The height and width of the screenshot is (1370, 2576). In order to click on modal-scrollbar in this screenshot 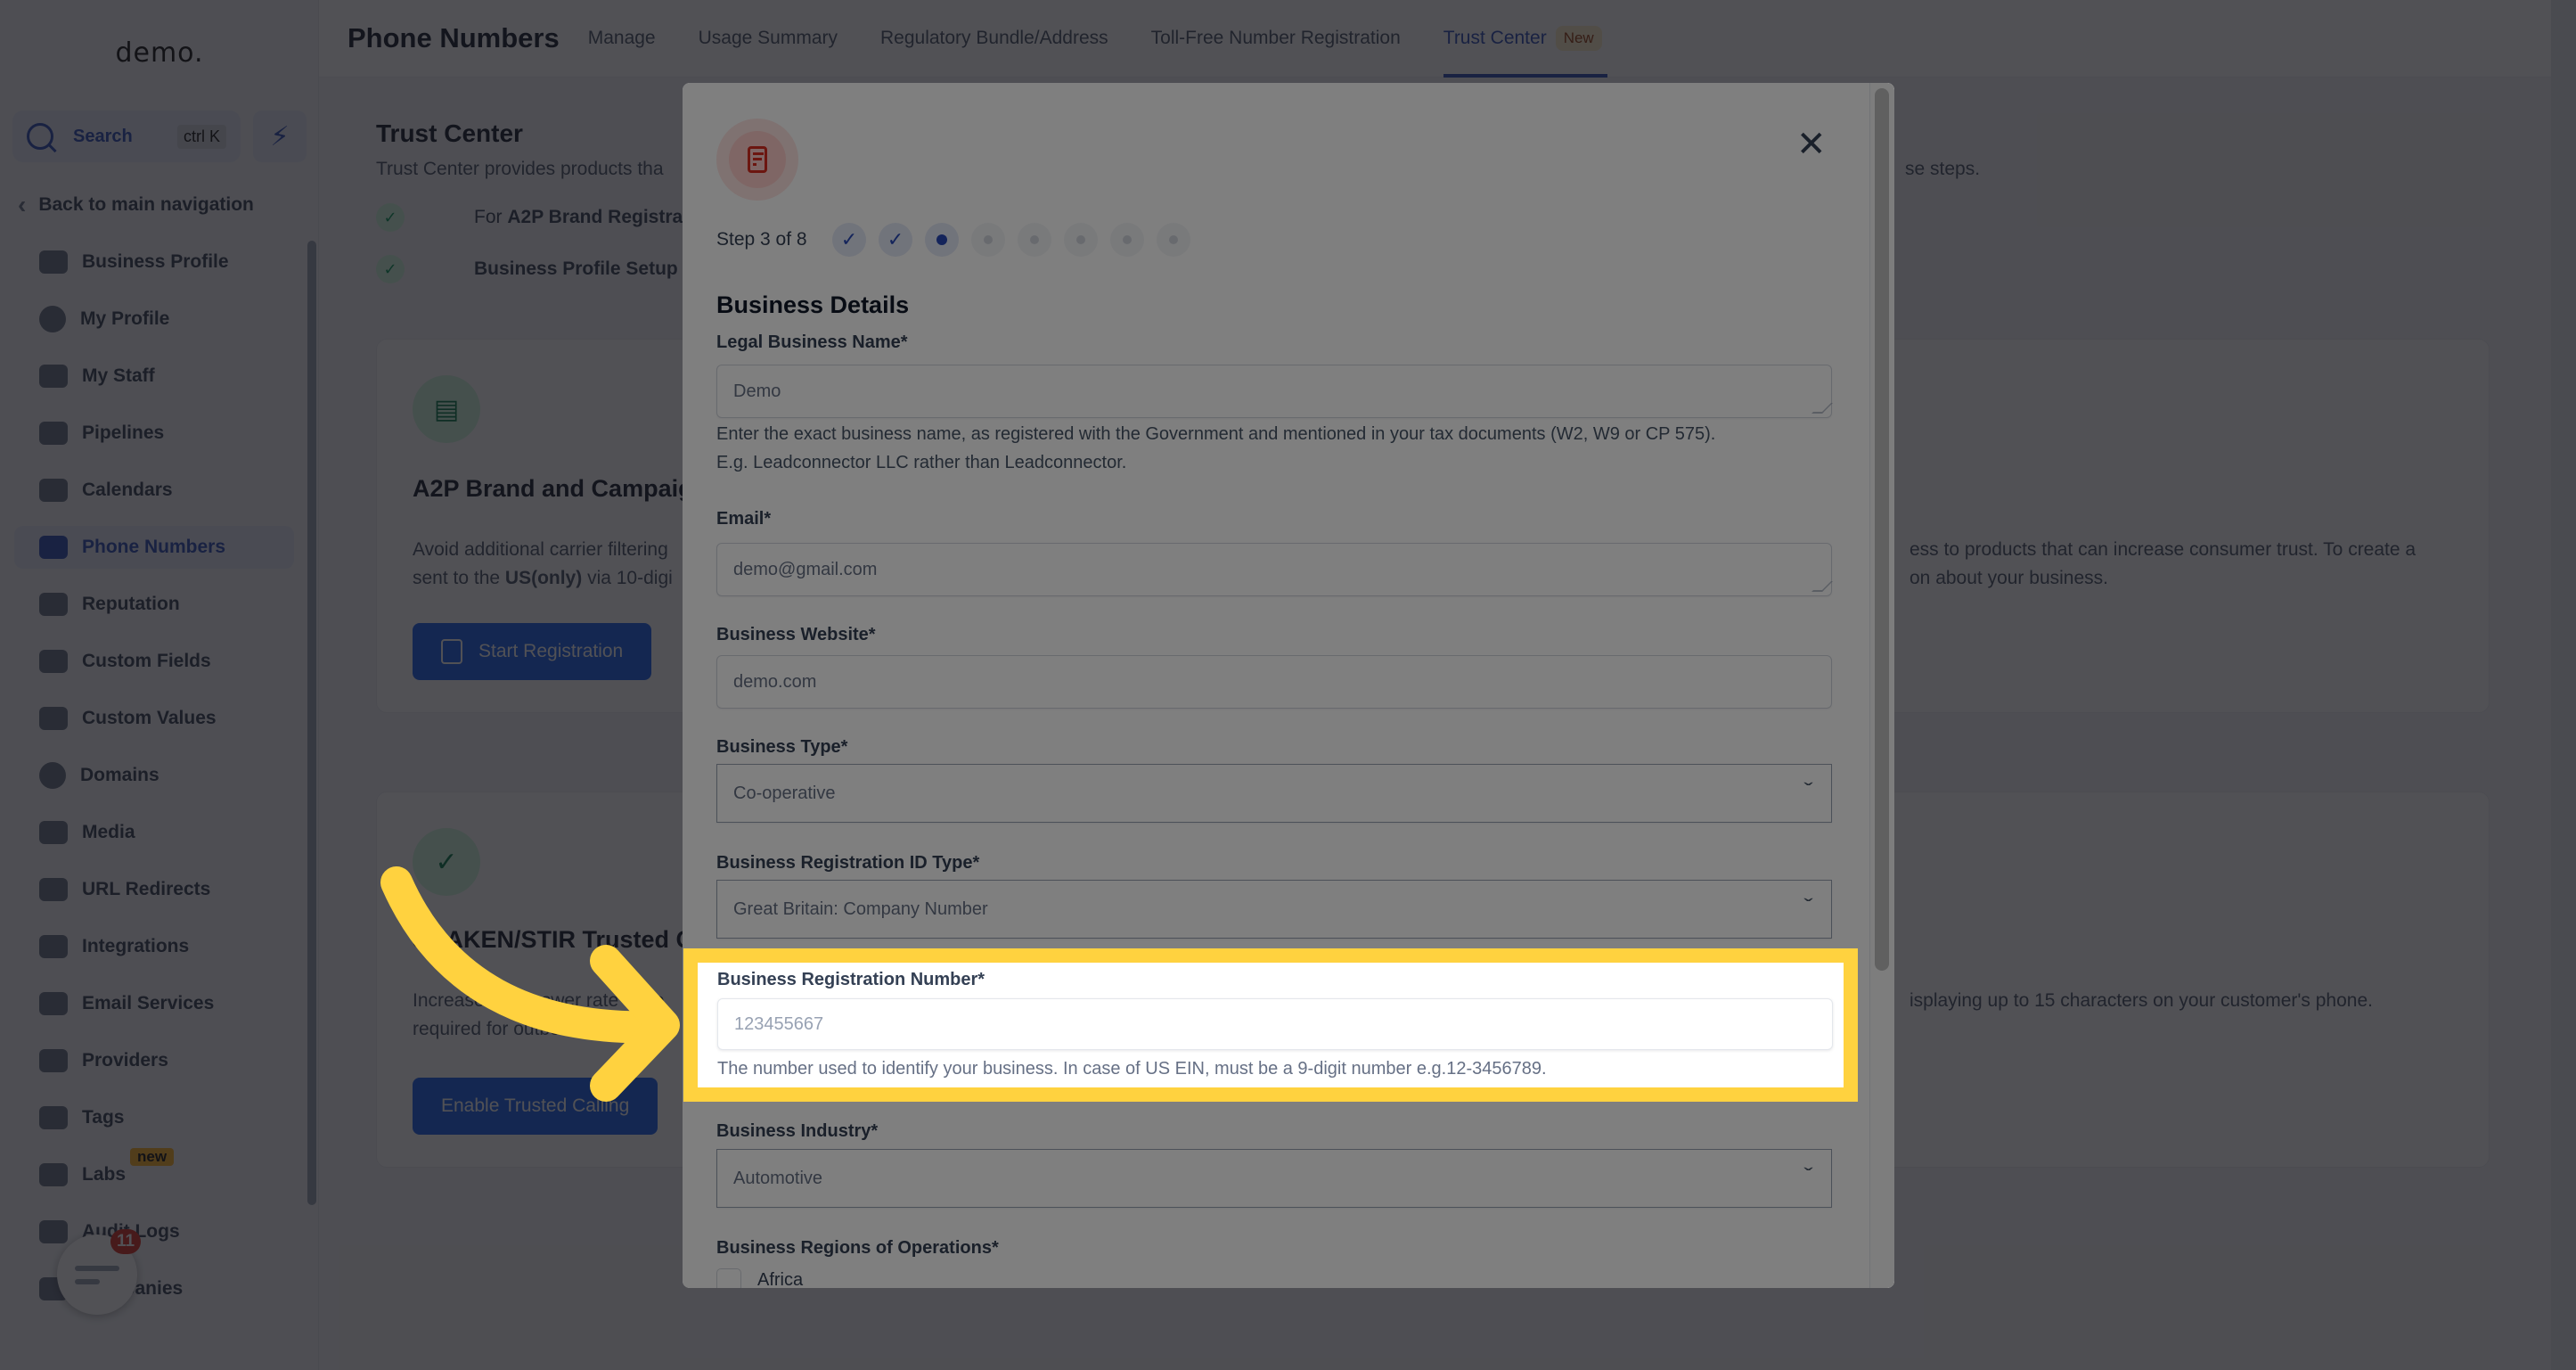, I will do `click(1881, 685)`.